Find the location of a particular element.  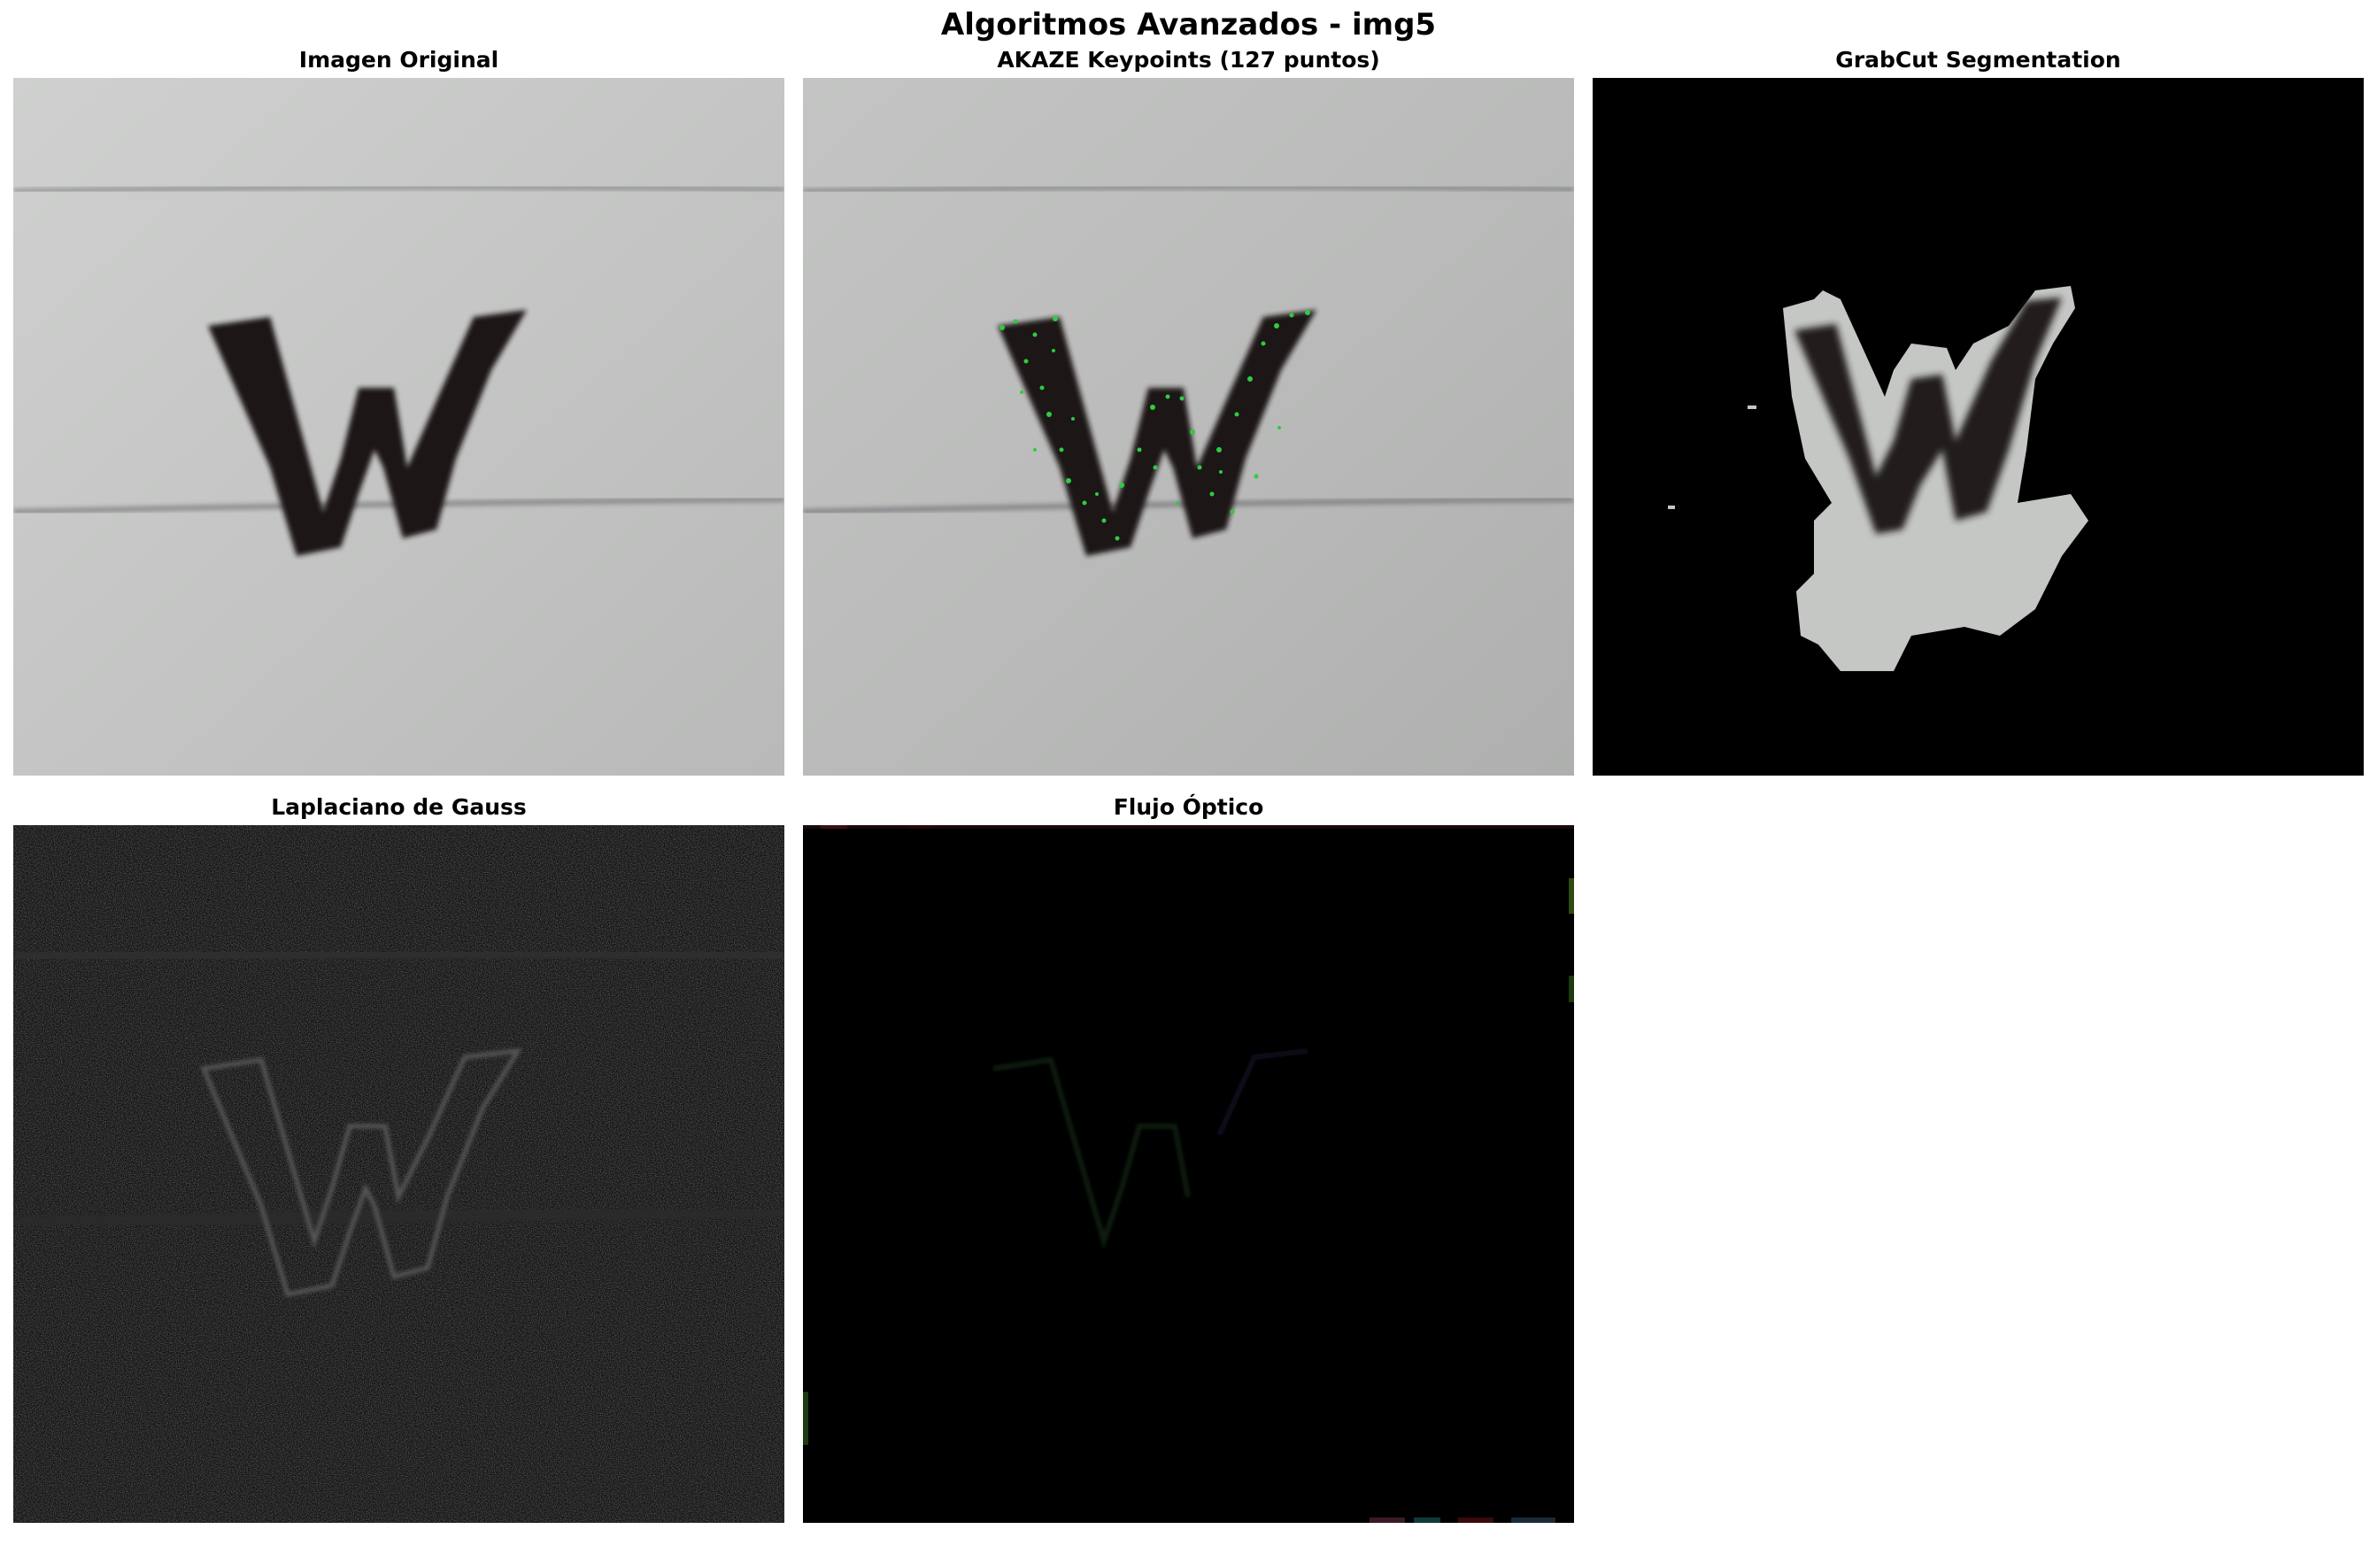

panel-title-optical-flow: Flujo Óptico is located at coordinates (1188, 807).